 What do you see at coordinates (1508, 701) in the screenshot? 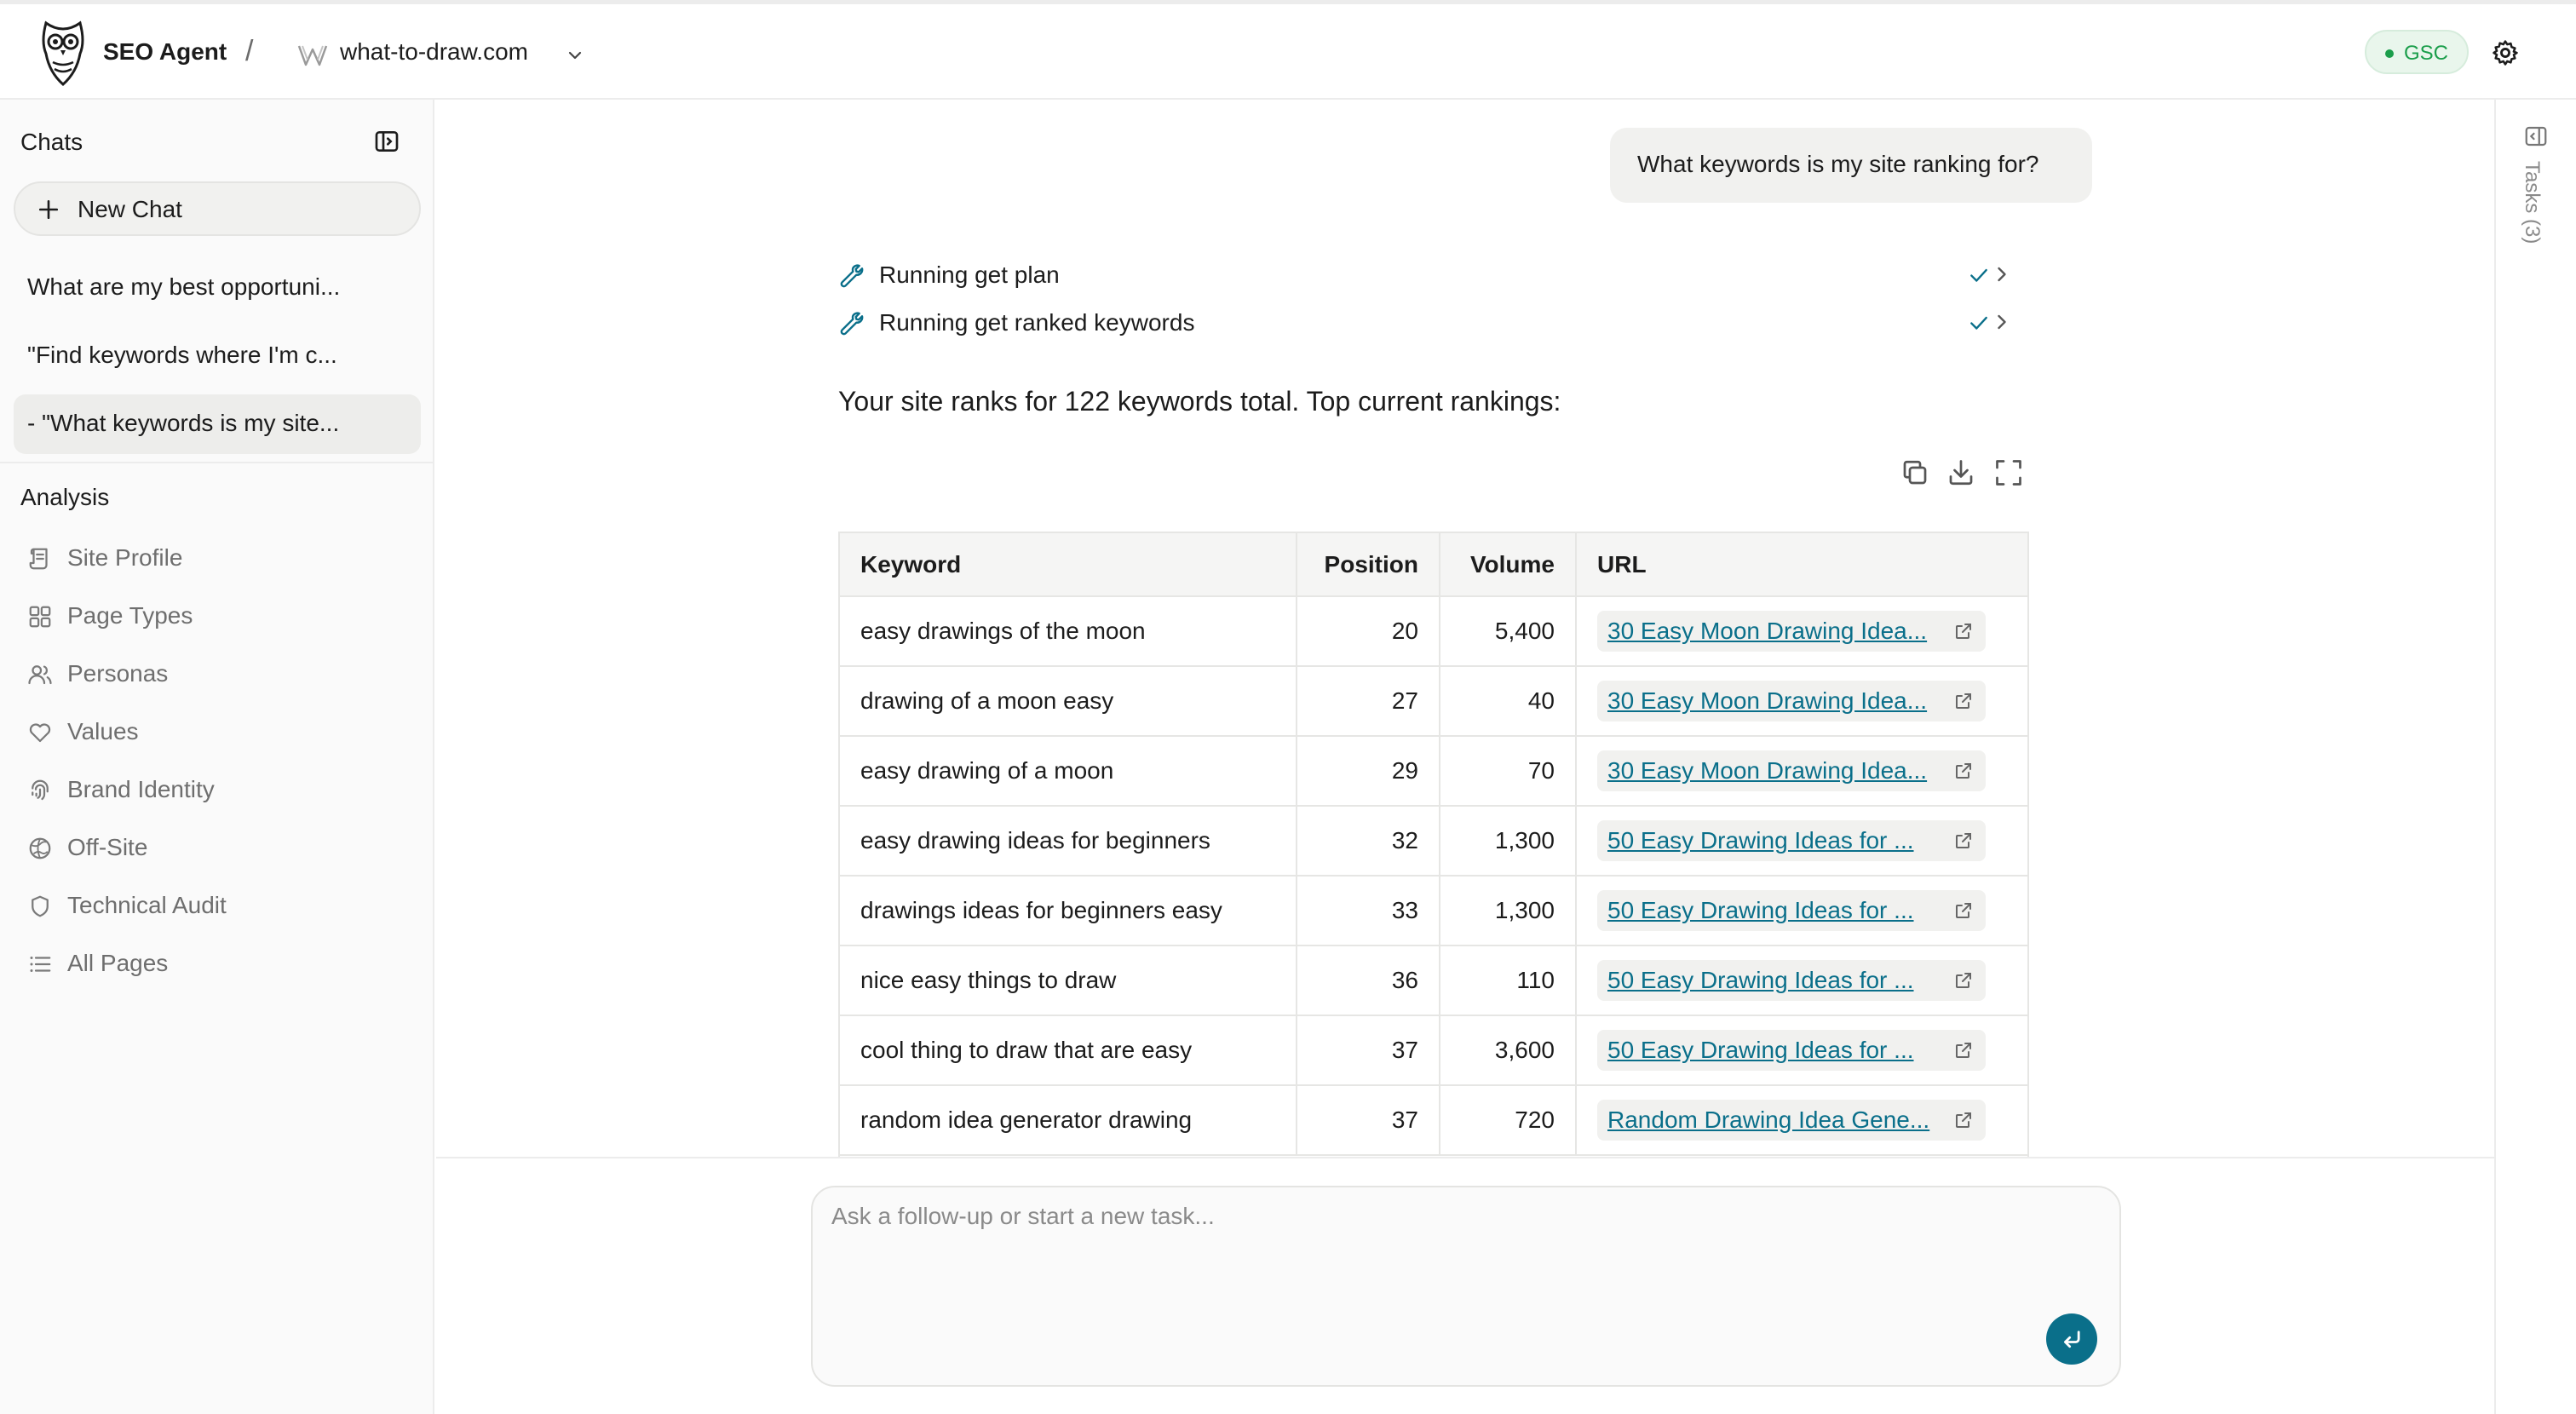
I see `volume-cell: 40` at bounding box center [1508, 701].